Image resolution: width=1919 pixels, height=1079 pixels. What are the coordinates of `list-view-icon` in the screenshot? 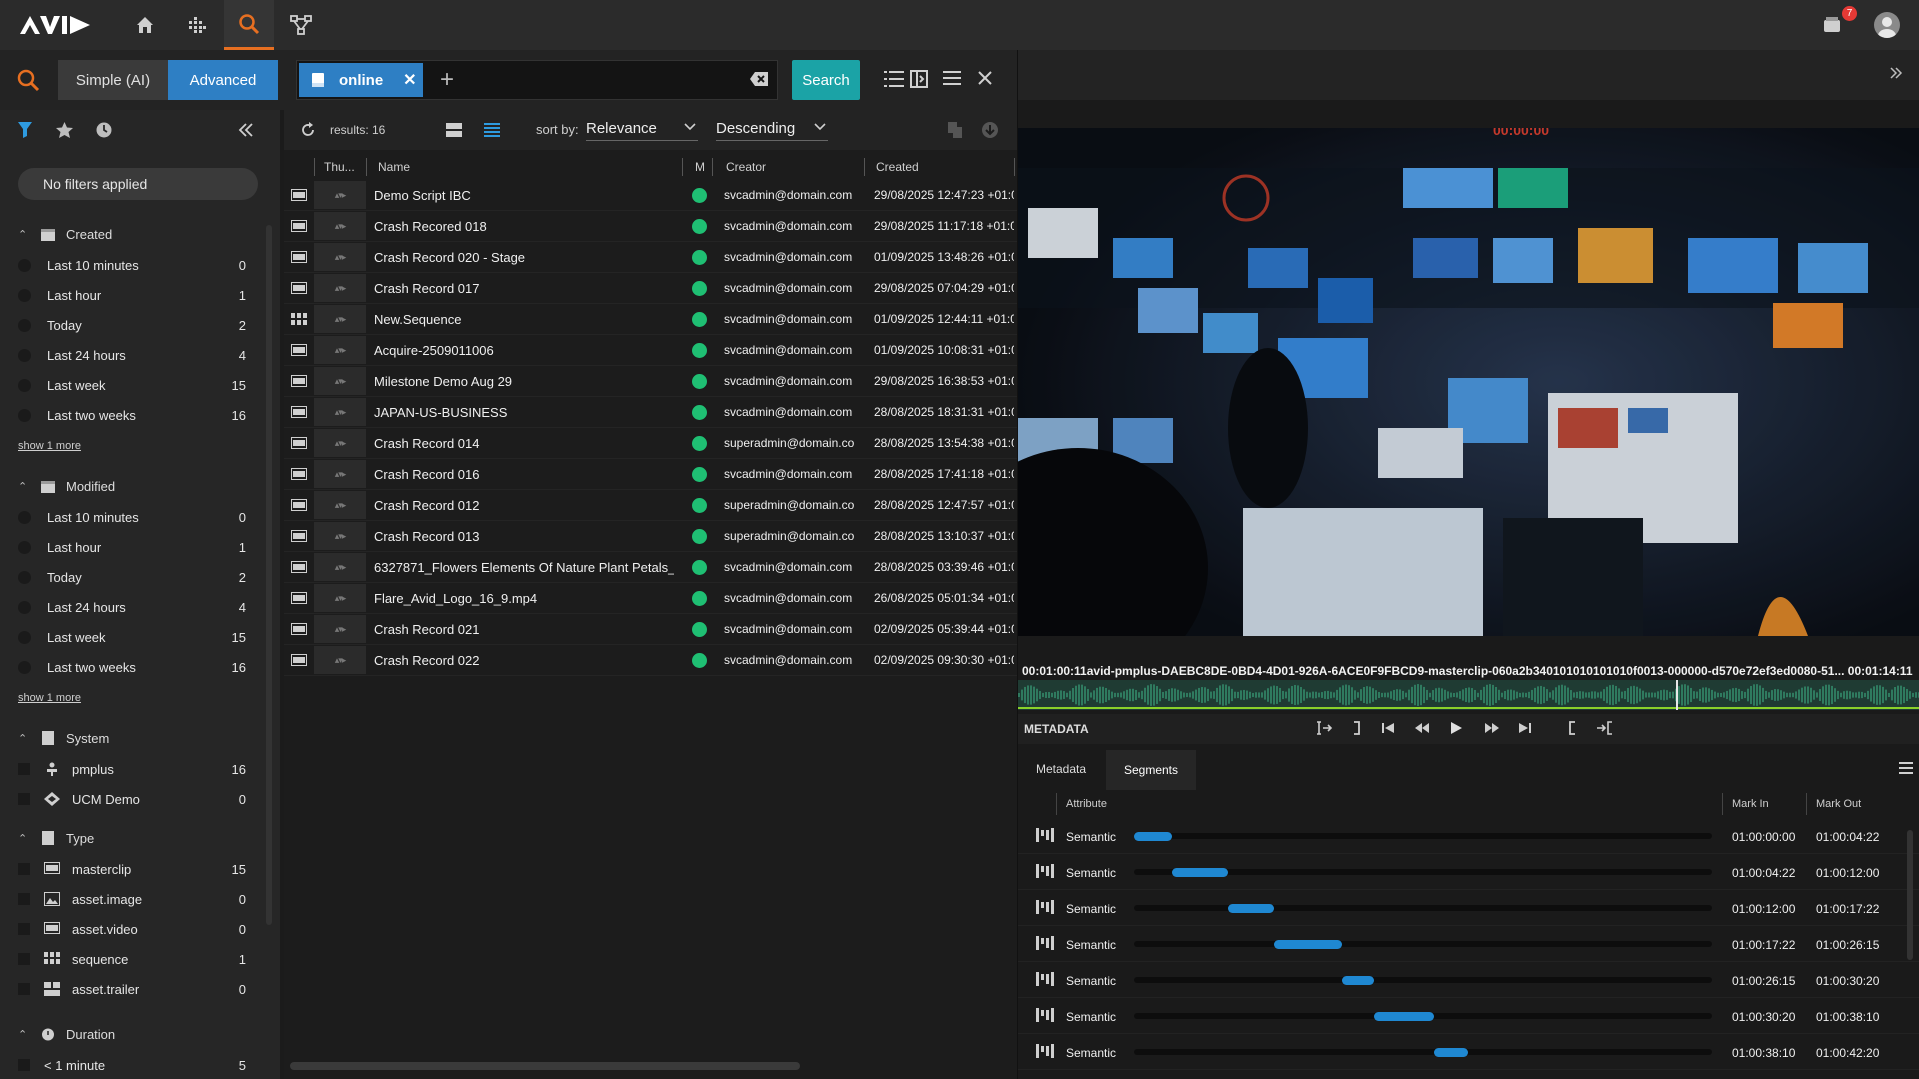 It's located at (894, 79).